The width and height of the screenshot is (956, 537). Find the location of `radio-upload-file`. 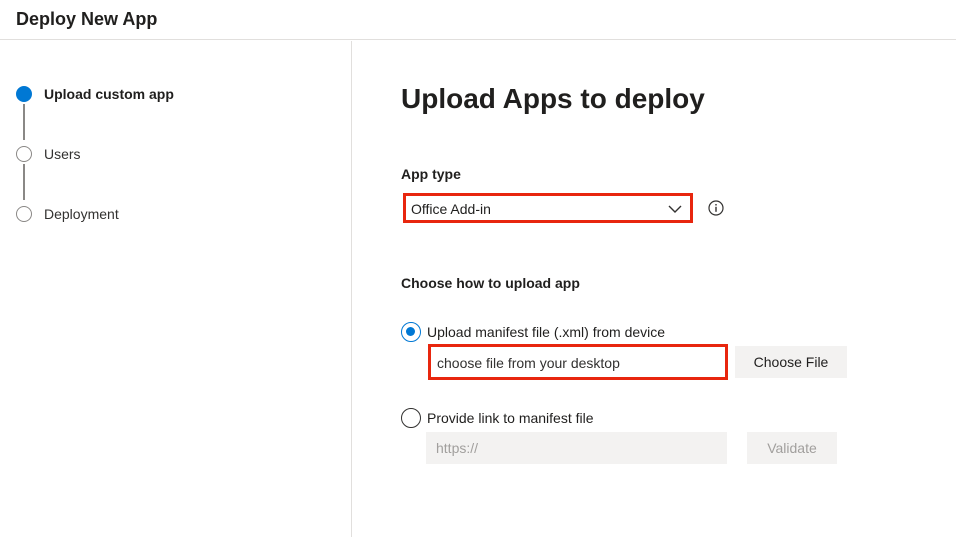

radio-upload-file is located at coordinates (411, 332).